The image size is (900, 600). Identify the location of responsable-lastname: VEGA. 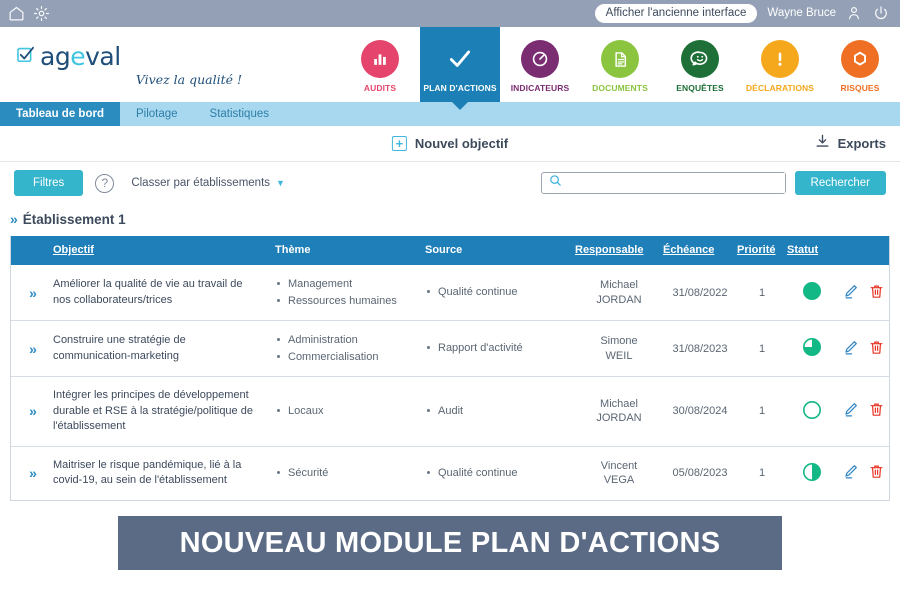
(619, 480).